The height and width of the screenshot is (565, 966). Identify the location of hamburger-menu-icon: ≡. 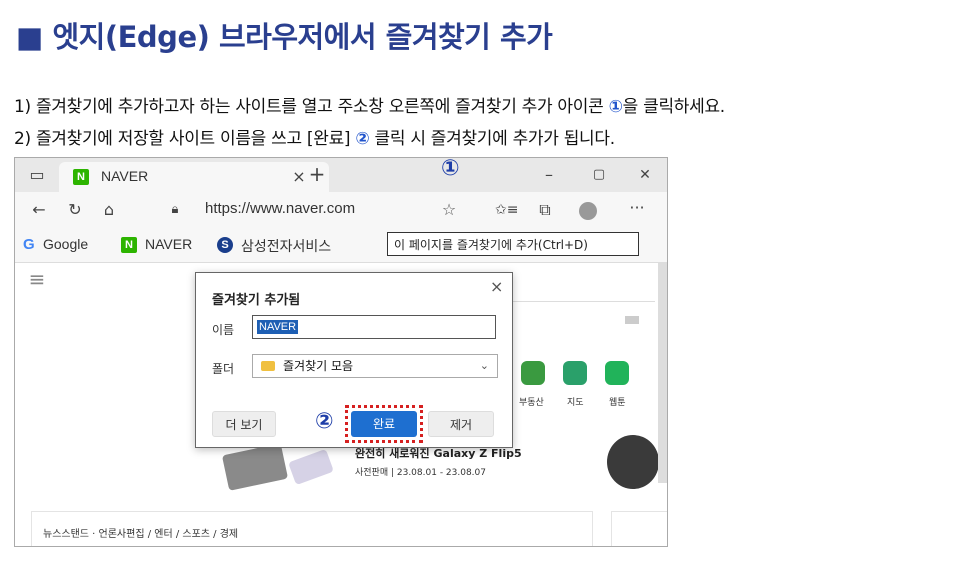
(37, 279).